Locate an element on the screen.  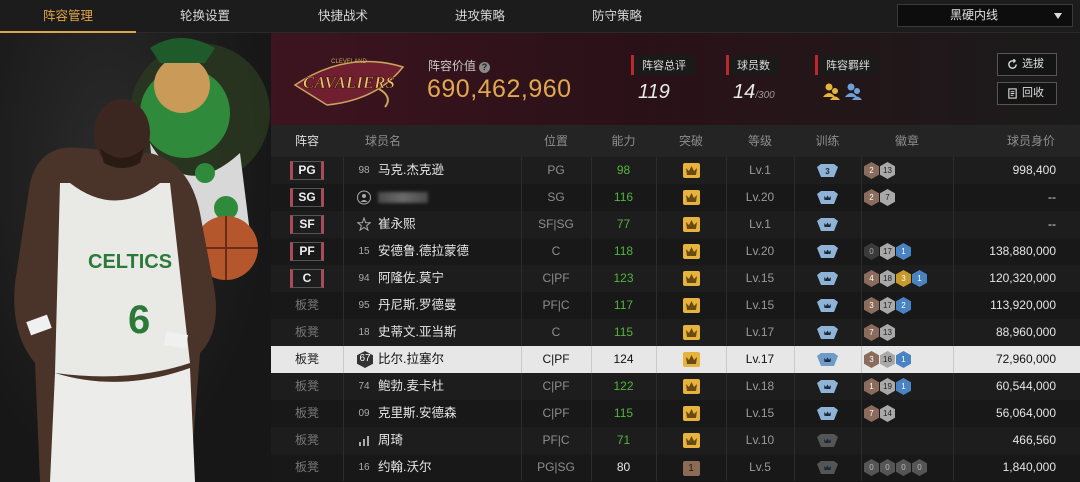
player-name: 约翰.沃尔 is located at coordinates (404, 467).